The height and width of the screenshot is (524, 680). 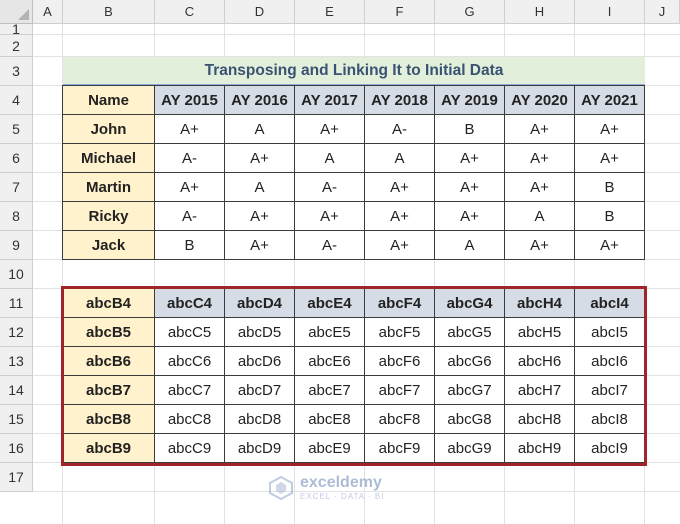 What do you see at coordinates (610, 100) in the screenshot?
I see `column-header-cell: AY 2021` at bounding box center [610, 100].